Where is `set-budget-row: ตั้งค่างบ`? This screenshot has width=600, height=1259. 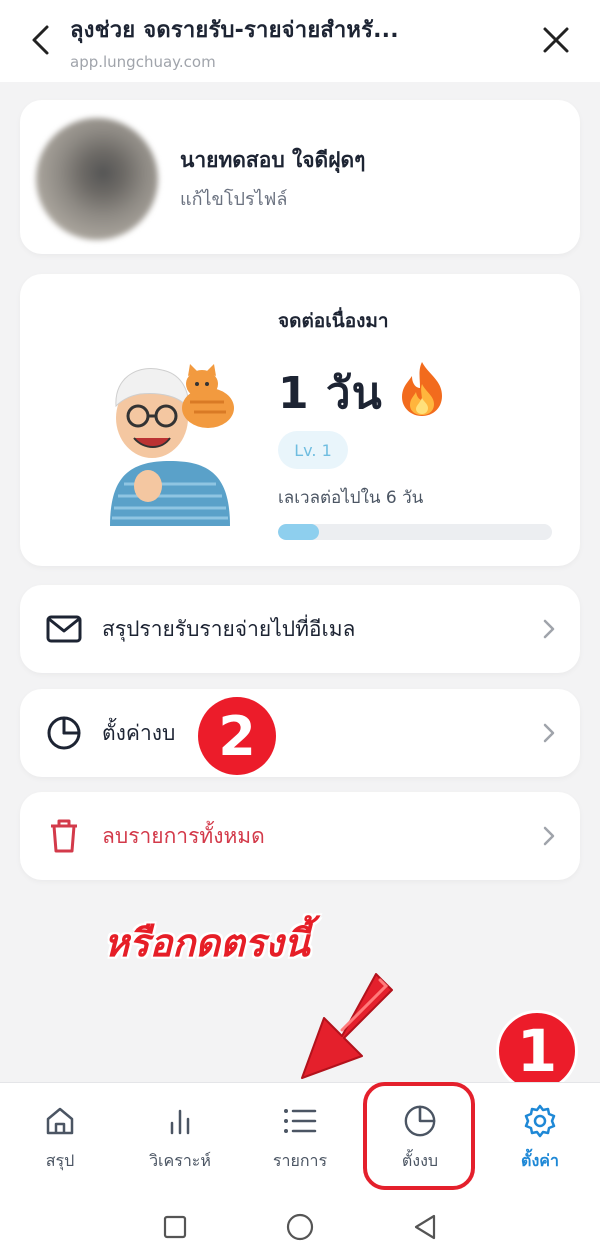
set-budget-row: ตั้งค่างบ is located at coordinates (300, 733).